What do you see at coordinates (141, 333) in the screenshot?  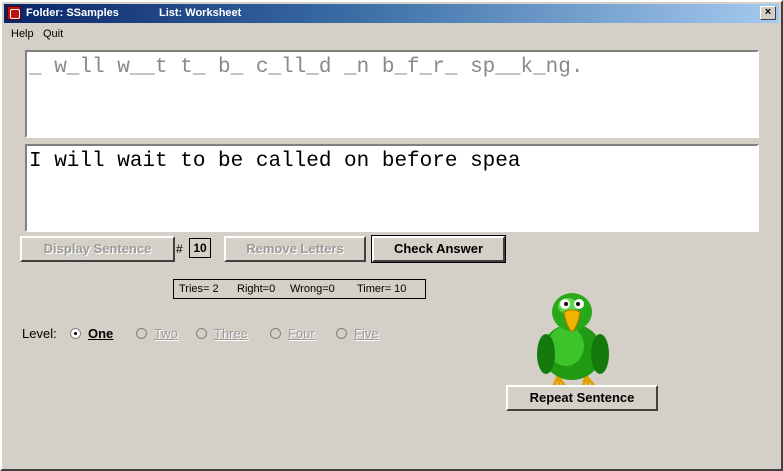 I see `level-two-radio` at bounding box center [141, 333].